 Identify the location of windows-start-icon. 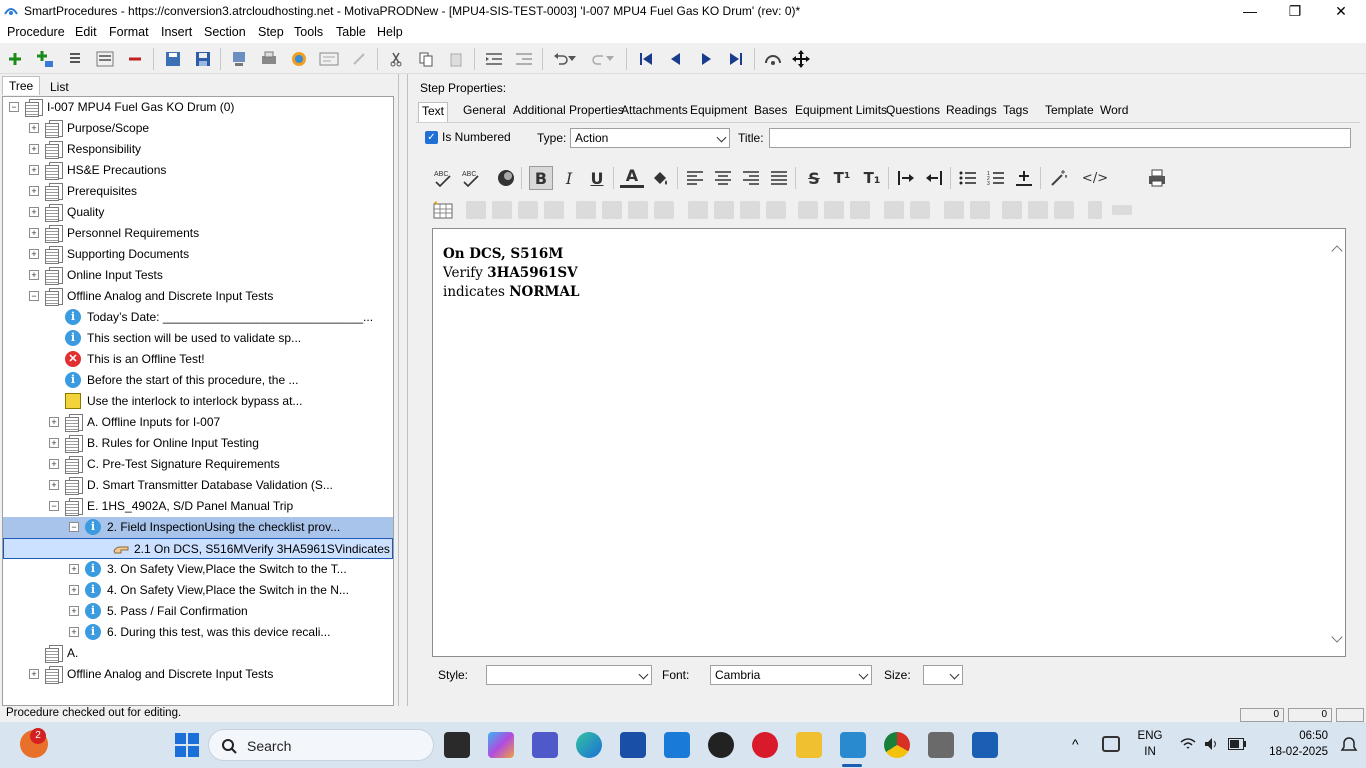
(187, 745).